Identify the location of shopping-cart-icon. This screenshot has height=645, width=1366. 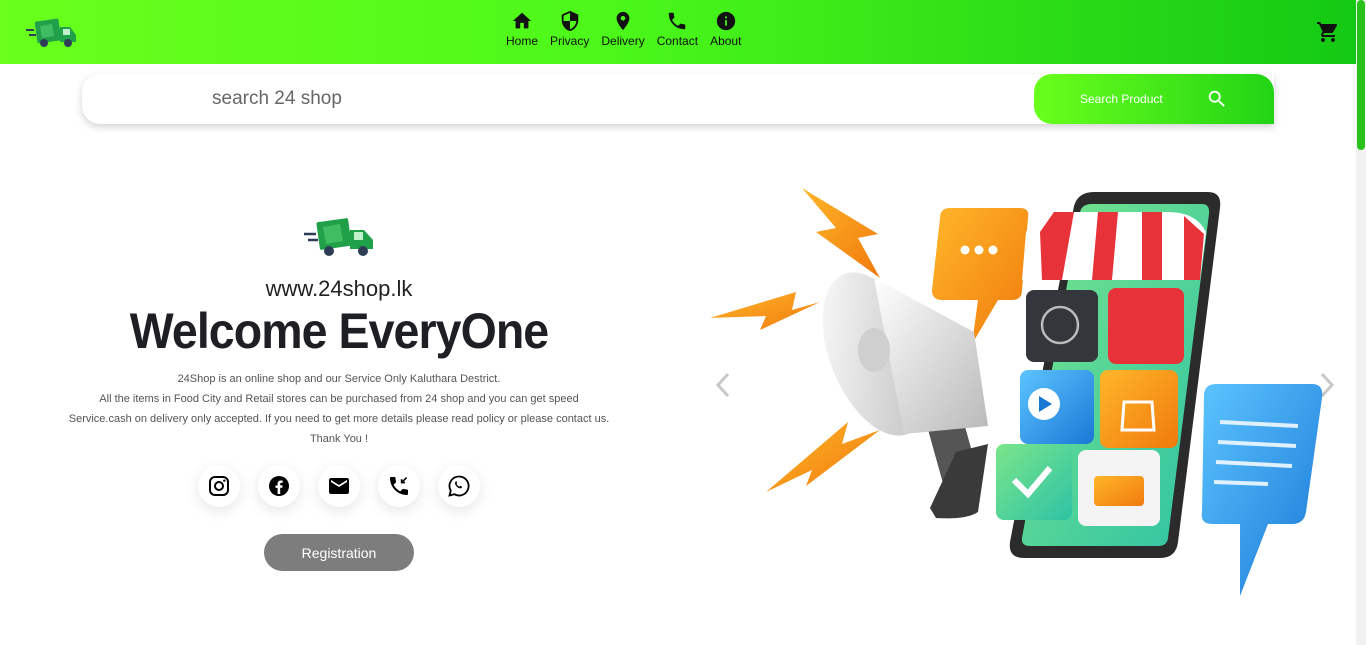
(1328, 32).